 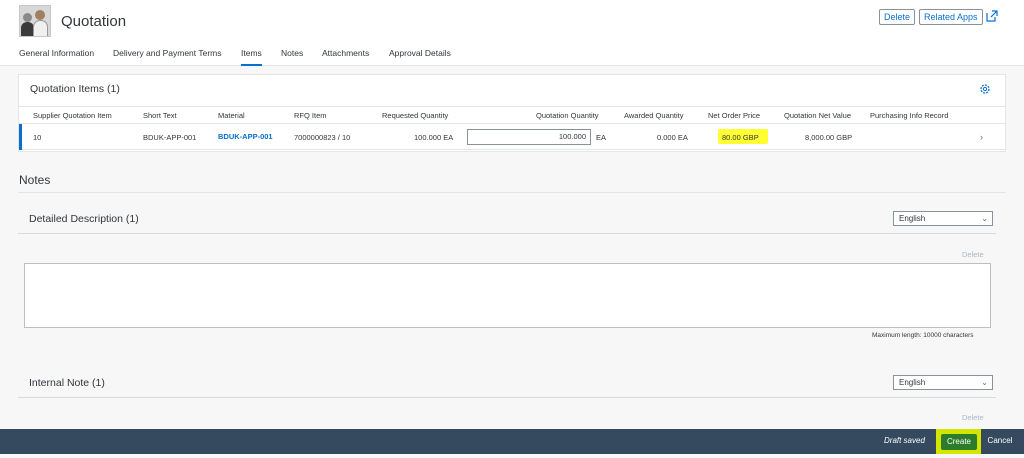 What do you see at coordinates (734, 115) in the screenshot?
I see `column-header: Net Order Price` at bounding box center [734, 115].